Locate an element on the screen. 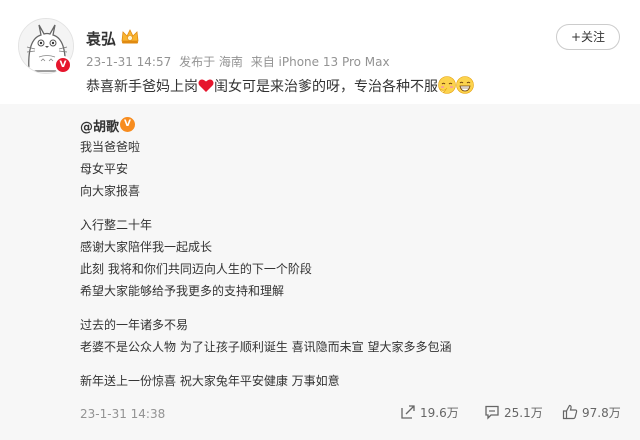  post-location: 发布于 海南 is located at coordinates (211, 62).